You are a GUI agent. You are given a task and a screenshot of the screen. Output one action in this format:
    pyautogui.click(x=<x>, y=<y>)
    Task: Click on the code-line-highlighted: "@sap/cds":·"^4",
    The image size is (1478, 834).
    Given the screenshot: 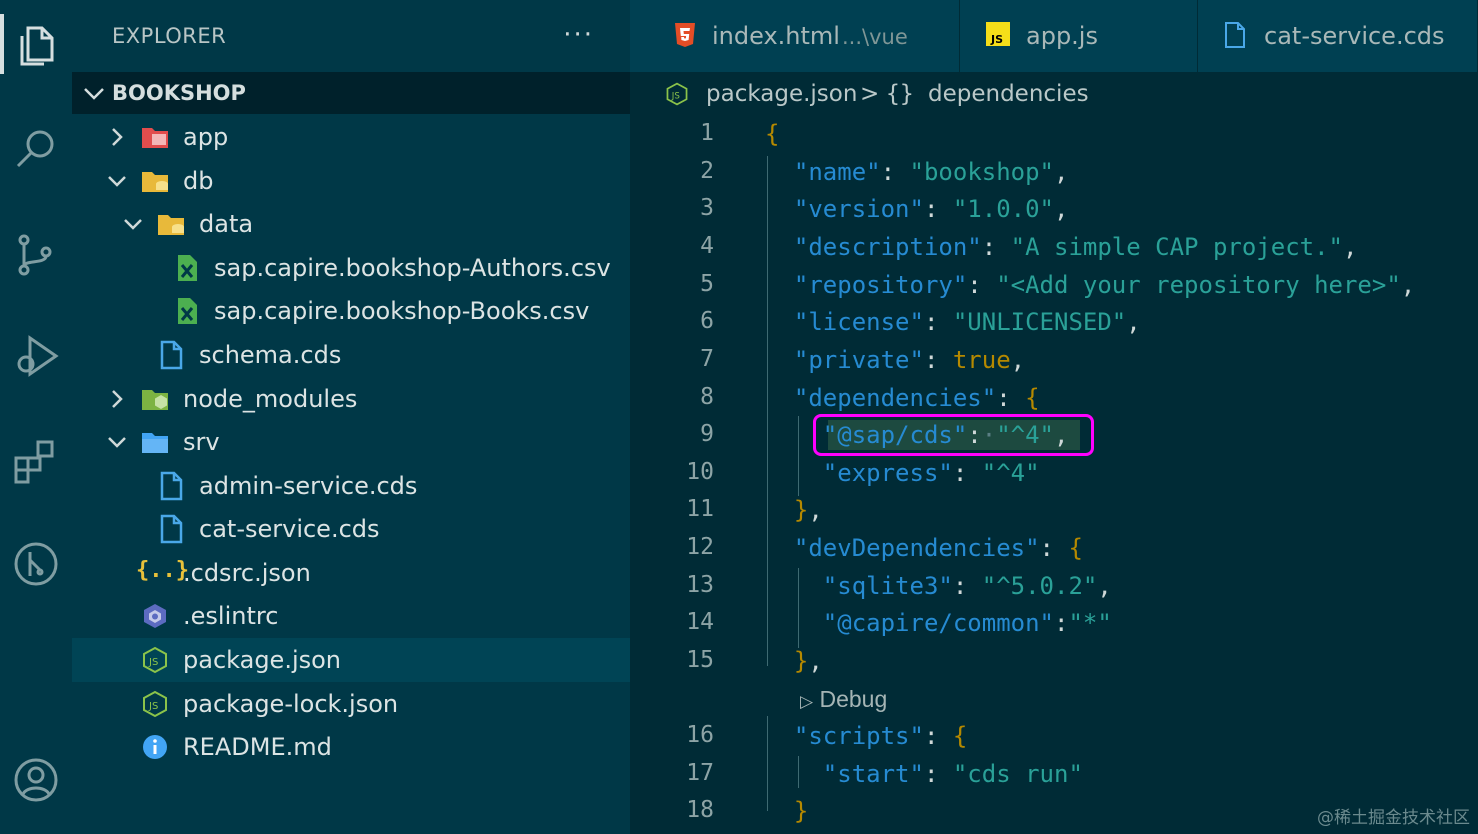 What is the action you would take?
    pyautogui.click(x=945, y=435)
    